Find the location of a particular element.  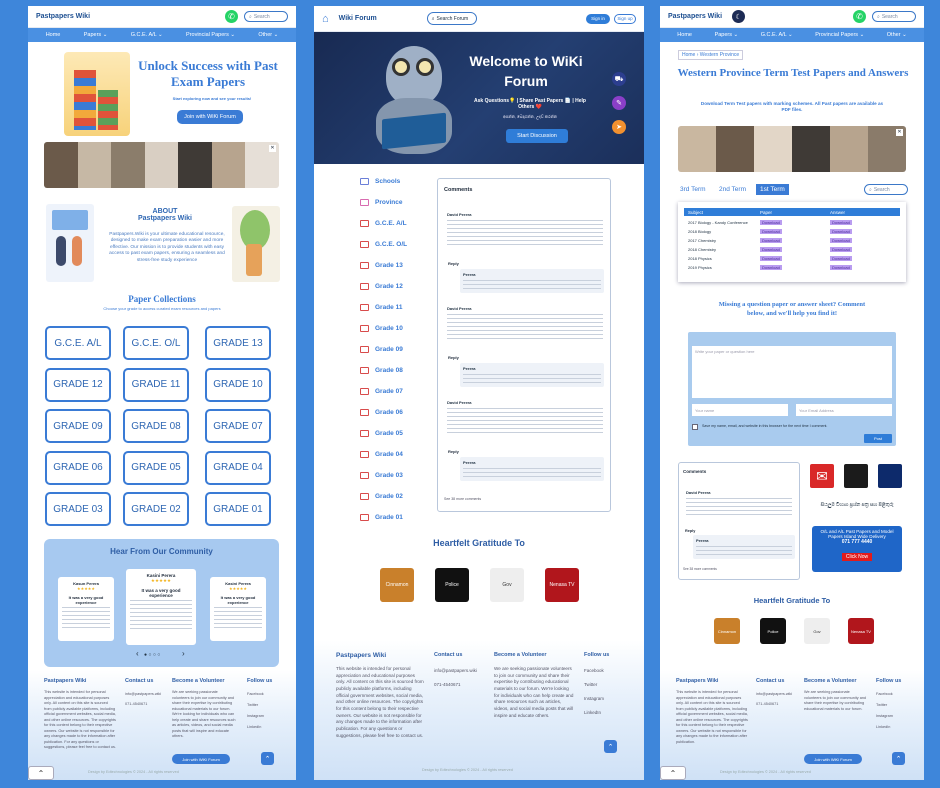

category-item: G.C.E. O/L is located at coordinates (383, 244).